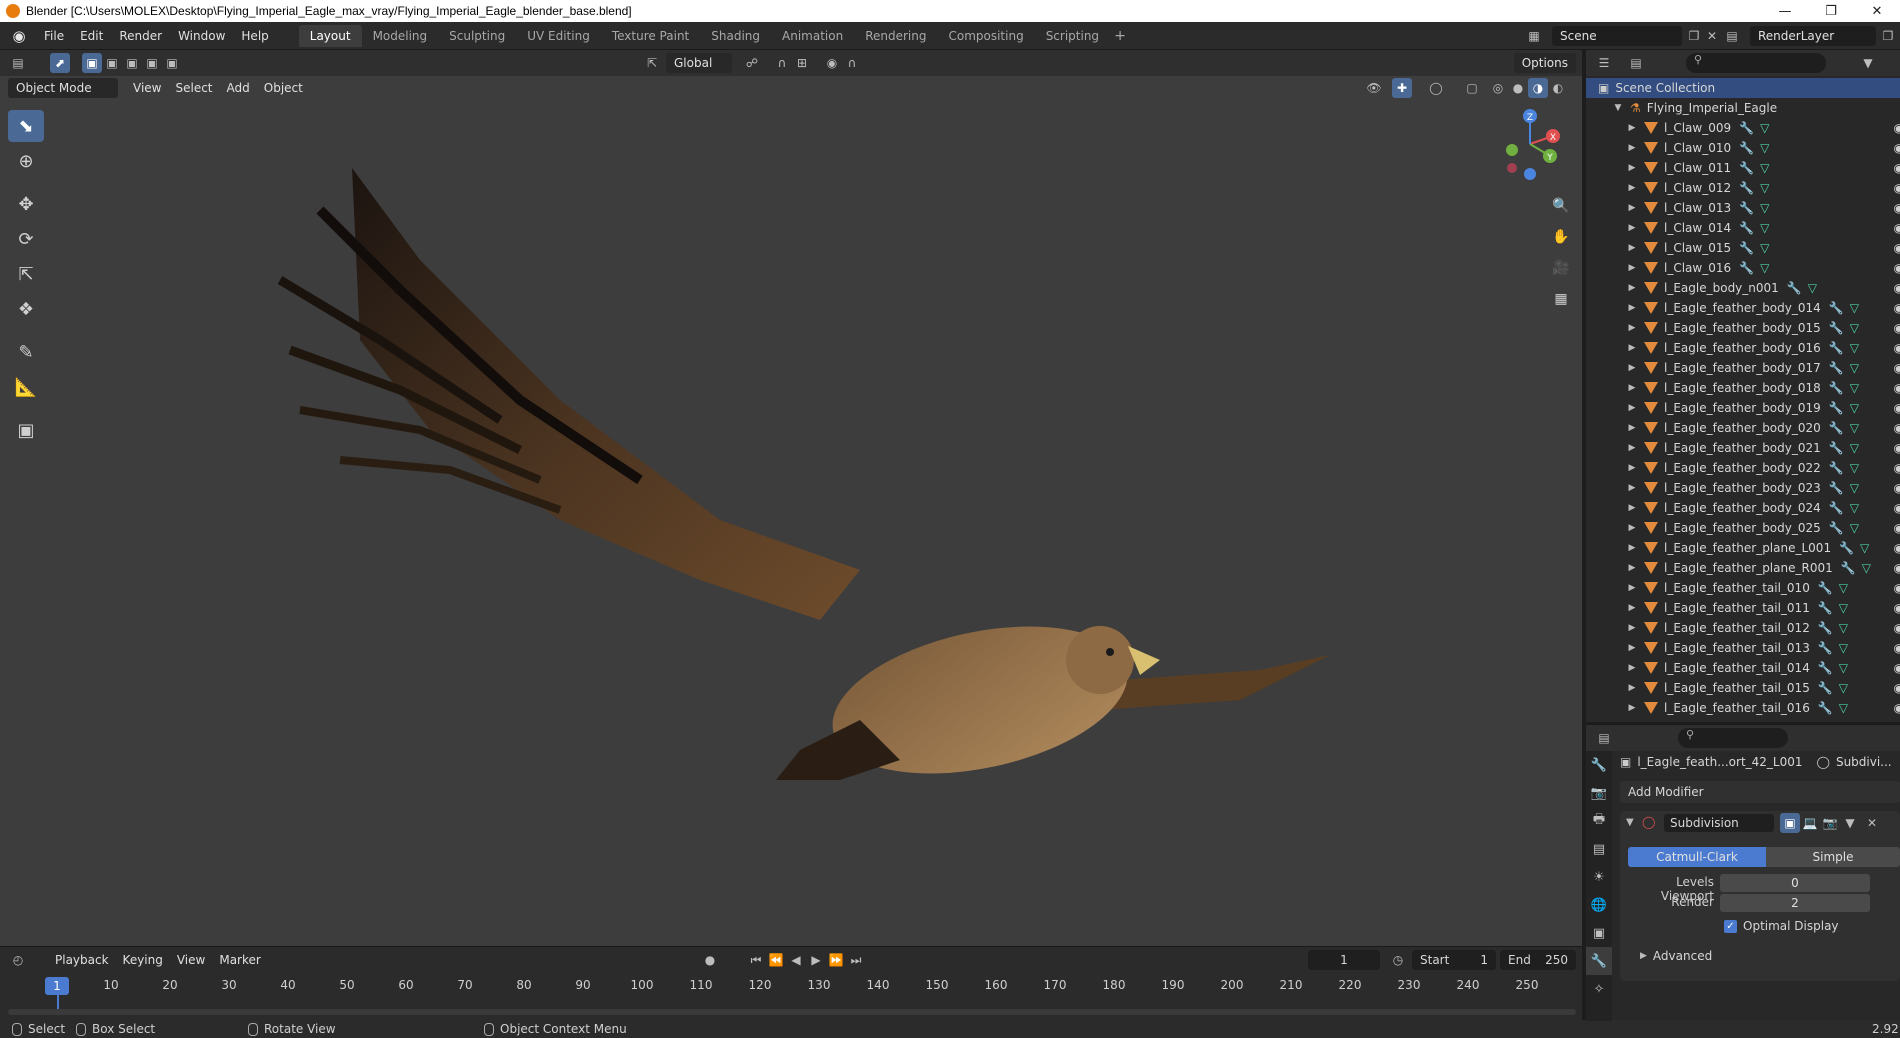  Describe the element at coordinates (1850, 823) in the screenshot. I see `modifier-dropdown-icon: ▼` at that location.